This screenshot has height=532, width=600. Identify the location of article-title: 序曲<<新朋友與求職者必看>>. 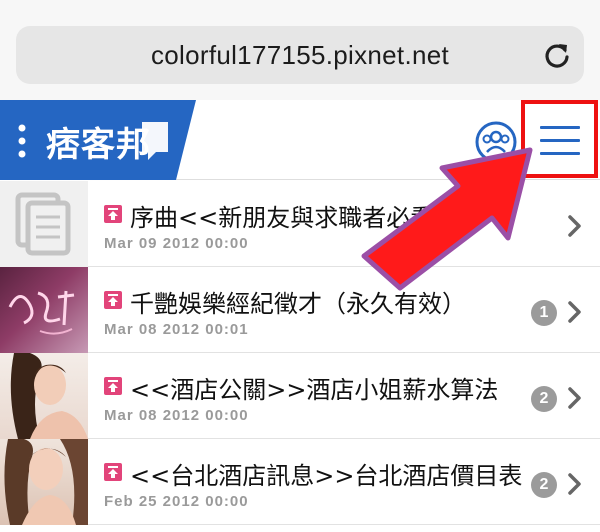
(302, 215).